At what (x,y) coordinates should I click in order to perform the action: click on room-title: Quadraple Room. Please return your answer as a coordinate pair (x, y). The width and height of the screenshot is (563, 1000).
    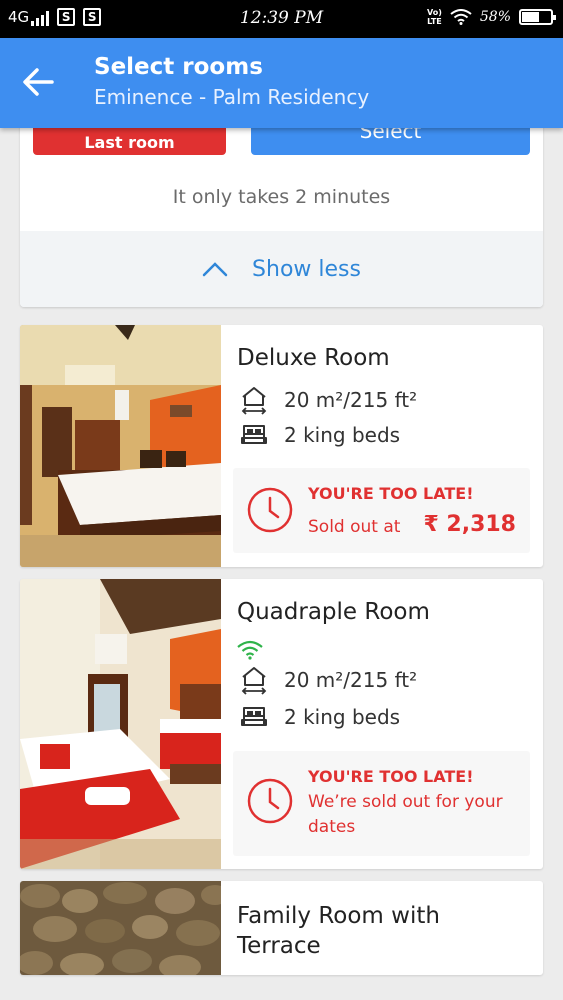
    Looking at the image, I should click on (333, 612).